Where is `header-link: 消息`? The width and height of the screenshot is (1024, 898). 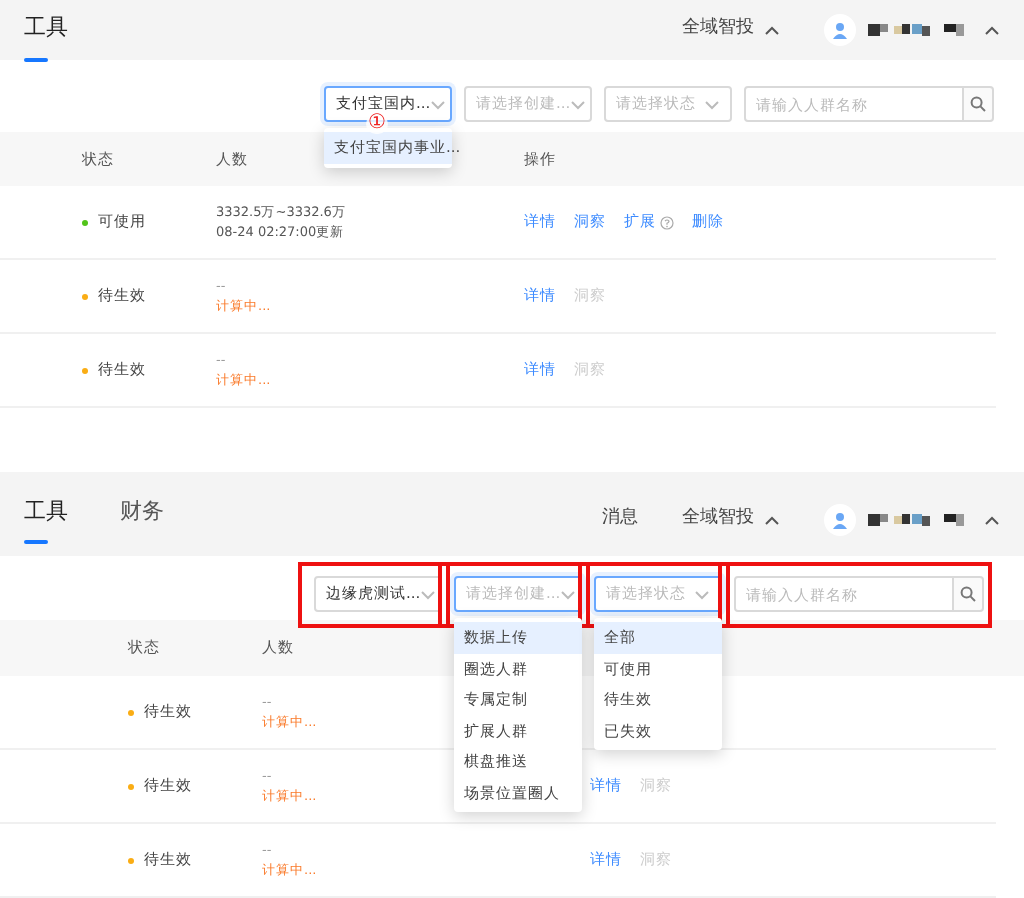 header-link: 消息 is located at coordinates (620, 520).